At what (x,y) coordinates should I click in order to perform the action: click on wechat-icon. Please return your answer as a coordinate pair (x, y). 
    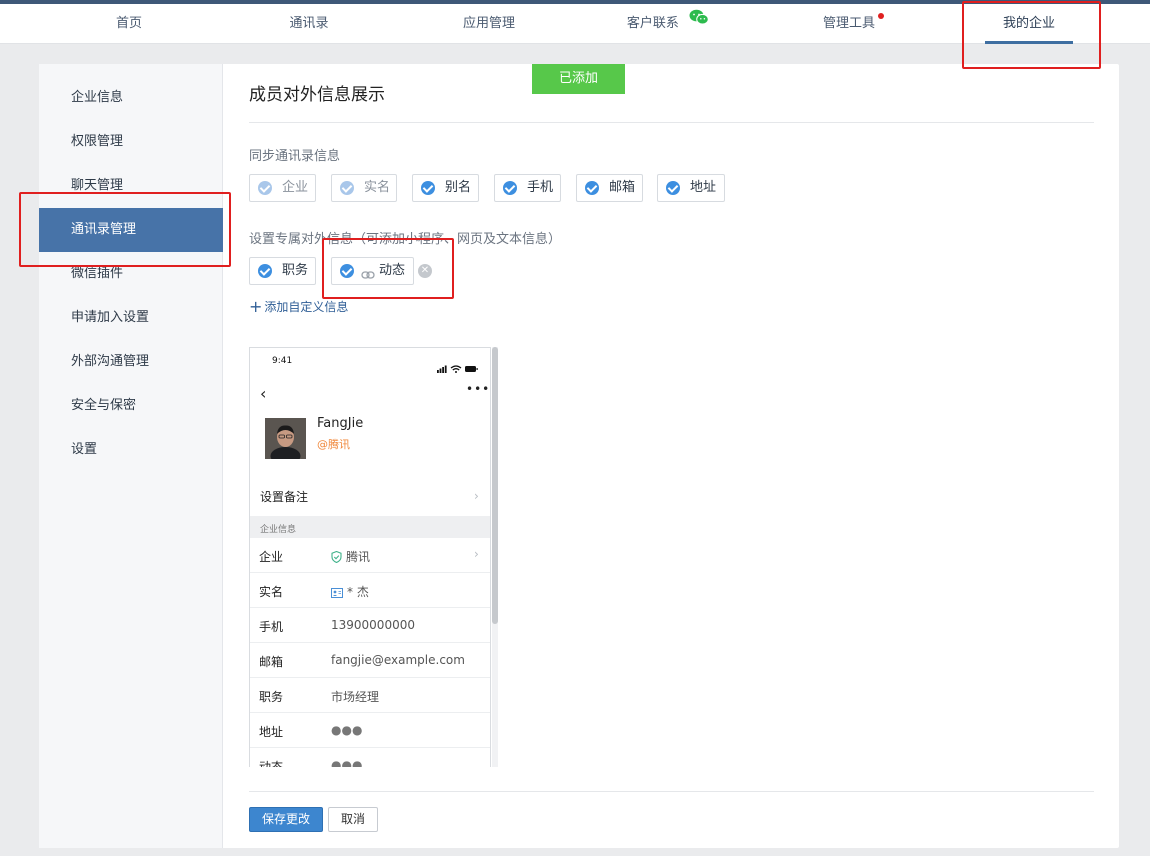
    Looking at the image, I should click on (699, 22).